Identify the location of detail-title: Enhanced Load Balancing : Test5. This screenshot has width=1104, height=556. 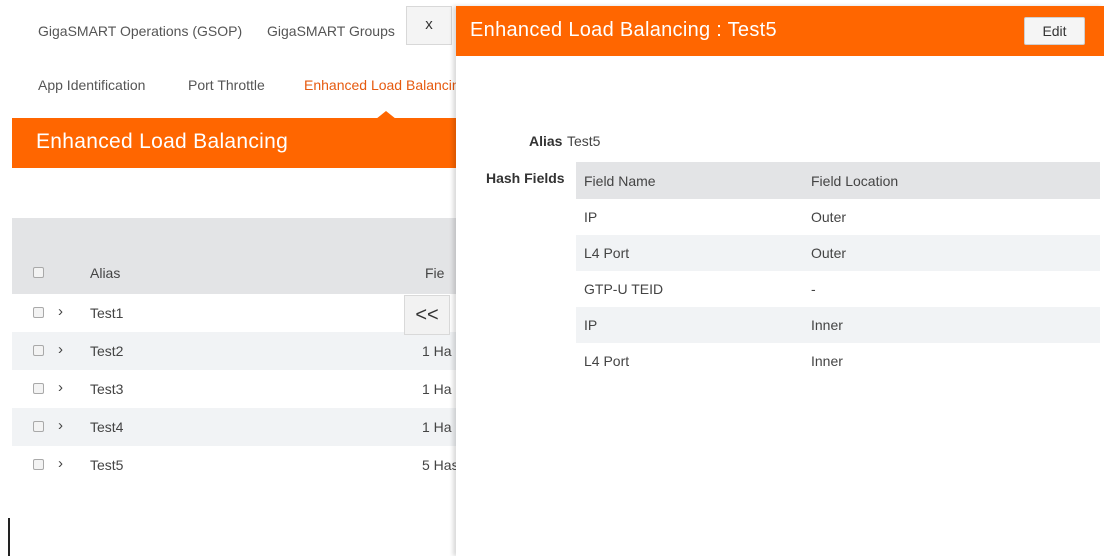
(623, 30).